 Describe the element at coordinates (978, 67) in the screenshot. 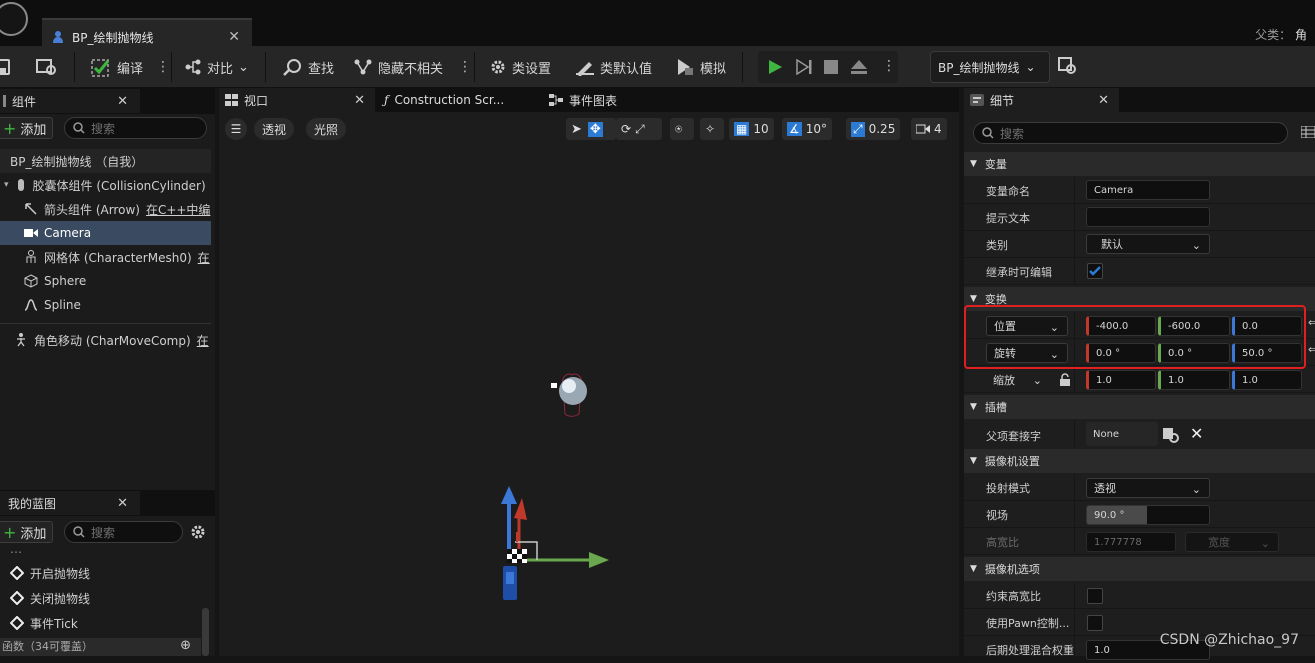

I see `debug-object-value: BP_绘制抛物线` at that location.